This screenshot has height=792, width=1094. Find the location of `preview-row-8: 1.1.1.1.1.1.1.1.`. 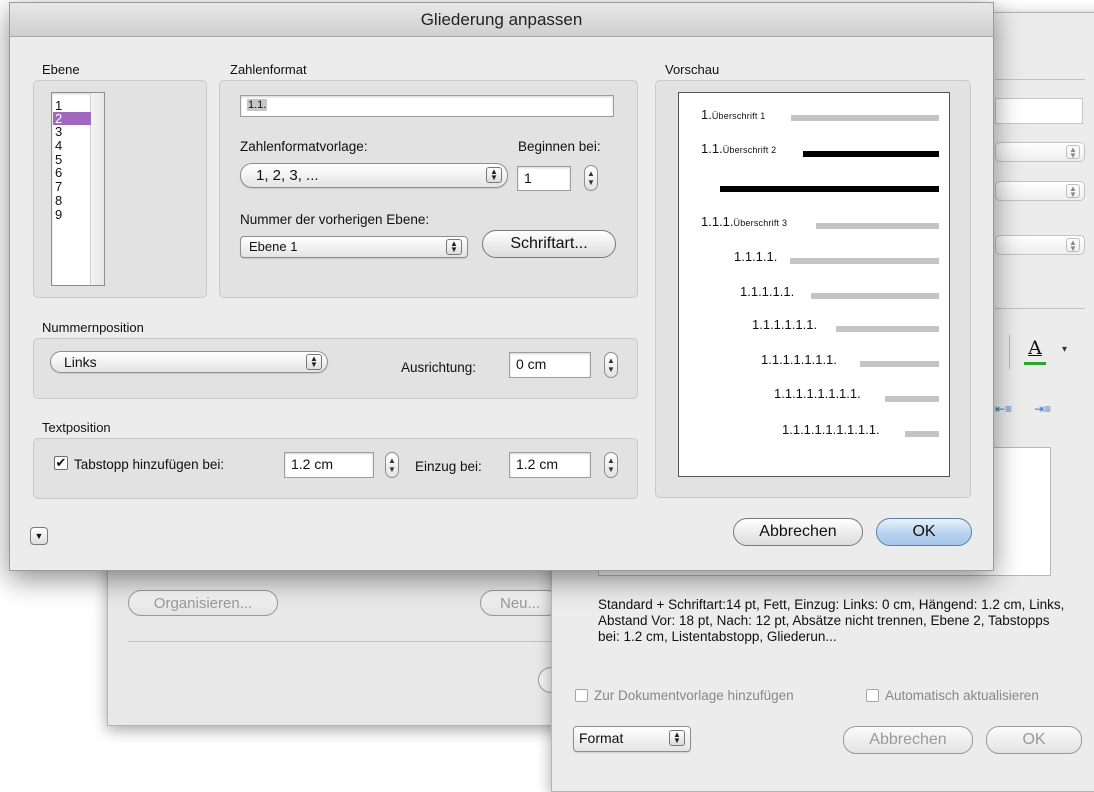

preview-row-8: 1.1.1.1.1.1.1.1. is located at coordinates (817, 393).